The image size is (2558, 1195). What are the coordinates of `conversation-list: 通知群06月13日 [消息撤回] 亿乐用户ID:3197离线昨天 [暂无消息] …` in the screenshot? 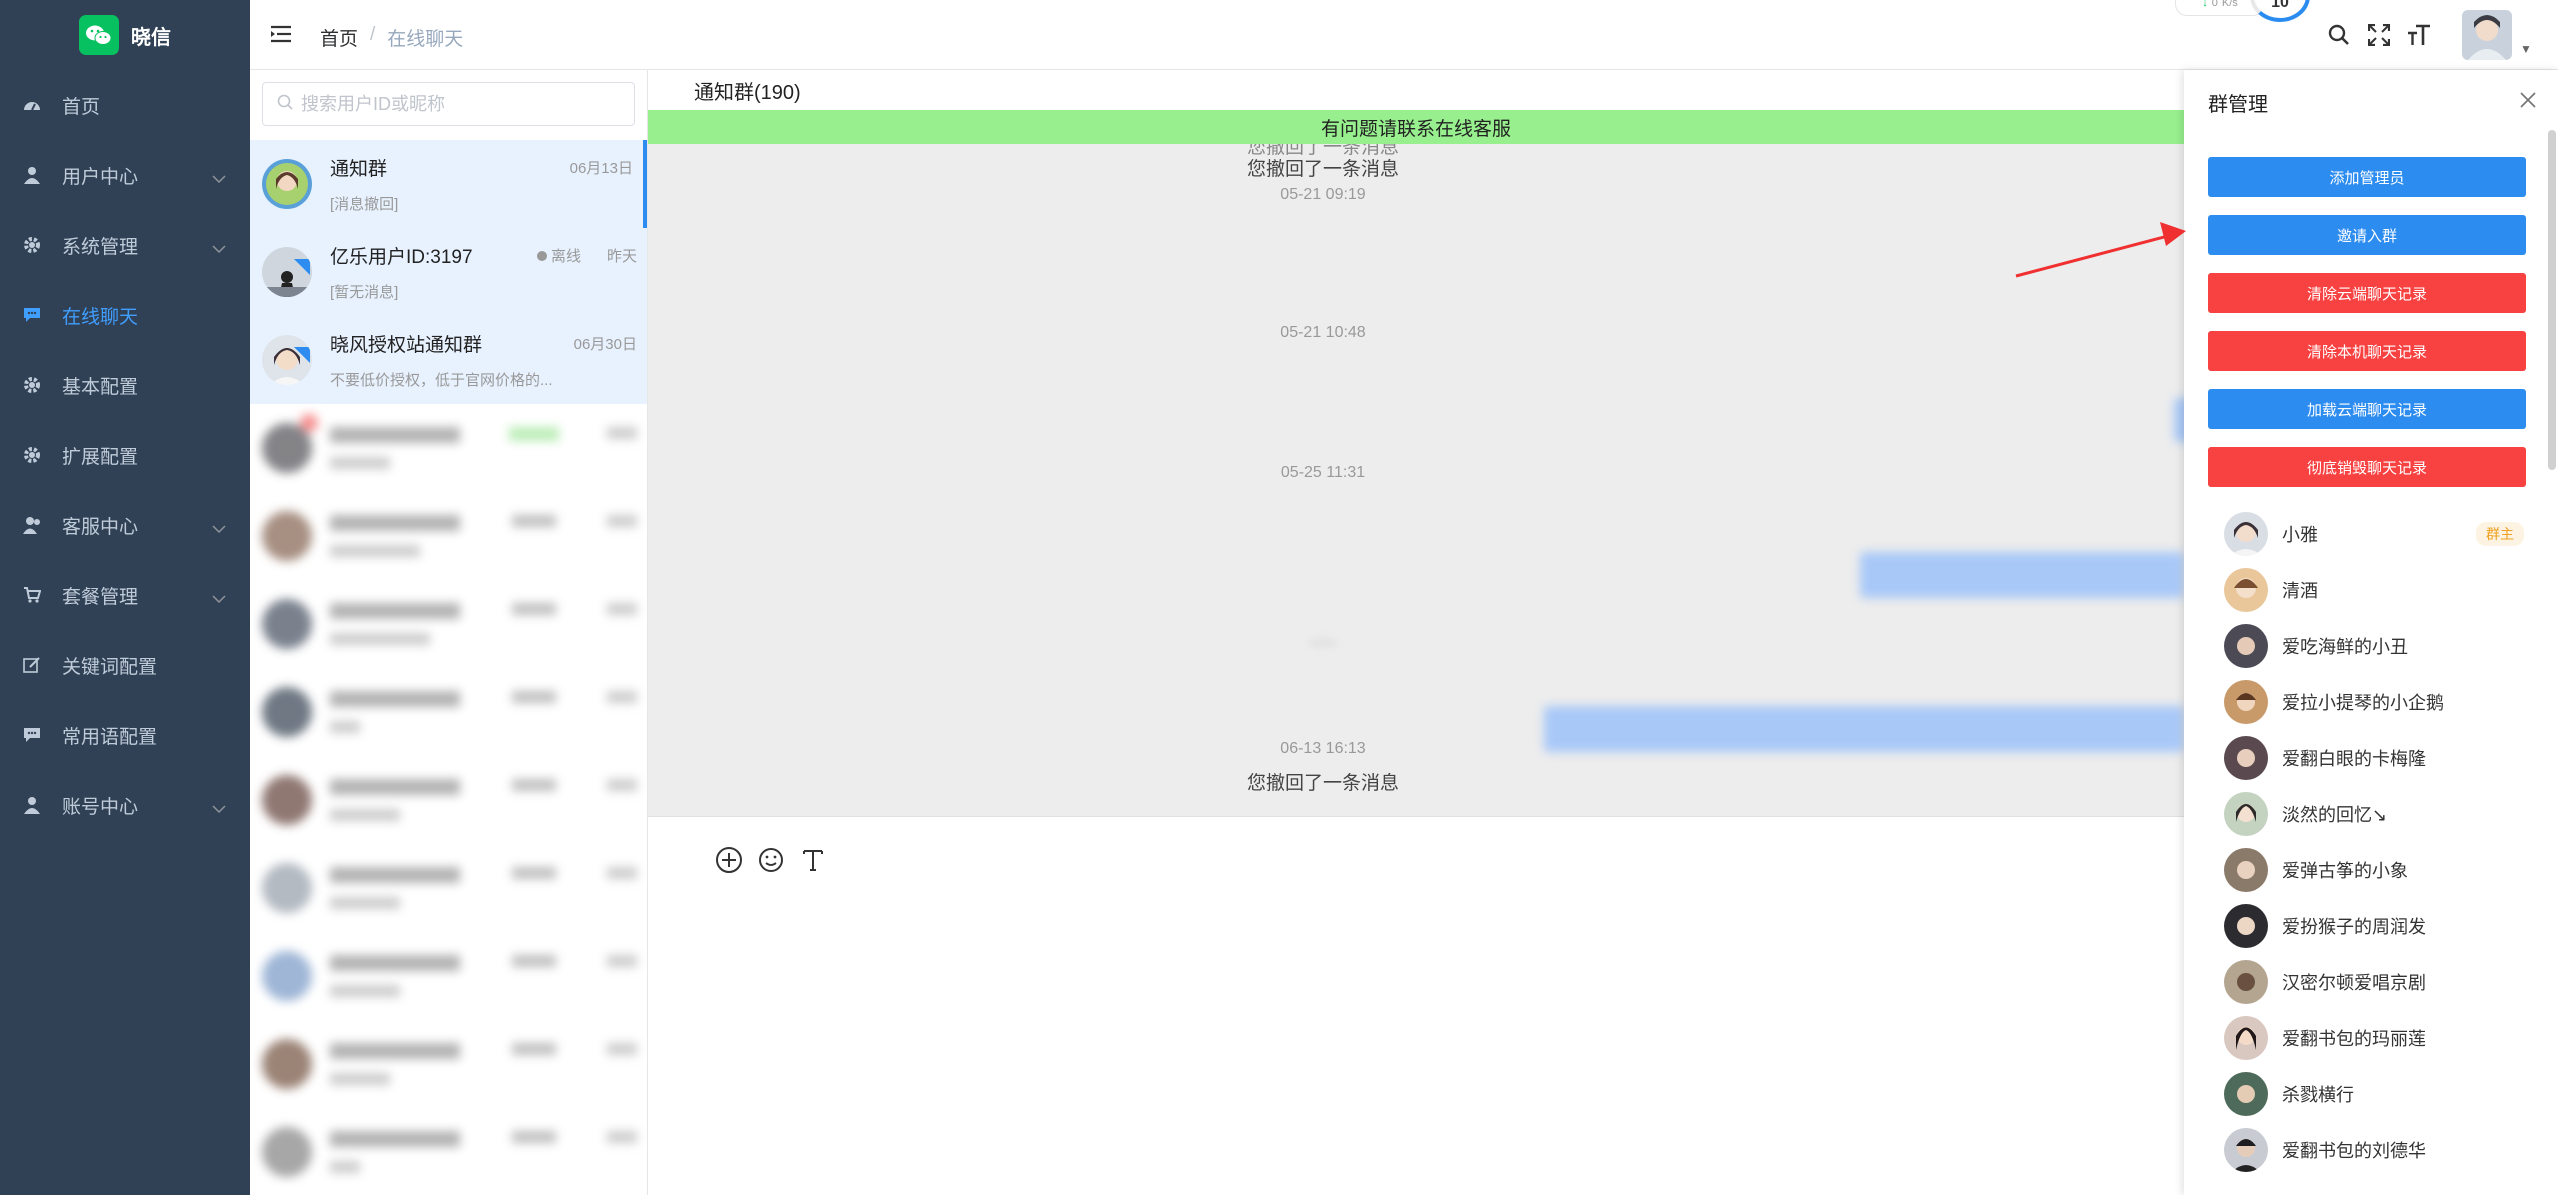 It's located at (449, 632).